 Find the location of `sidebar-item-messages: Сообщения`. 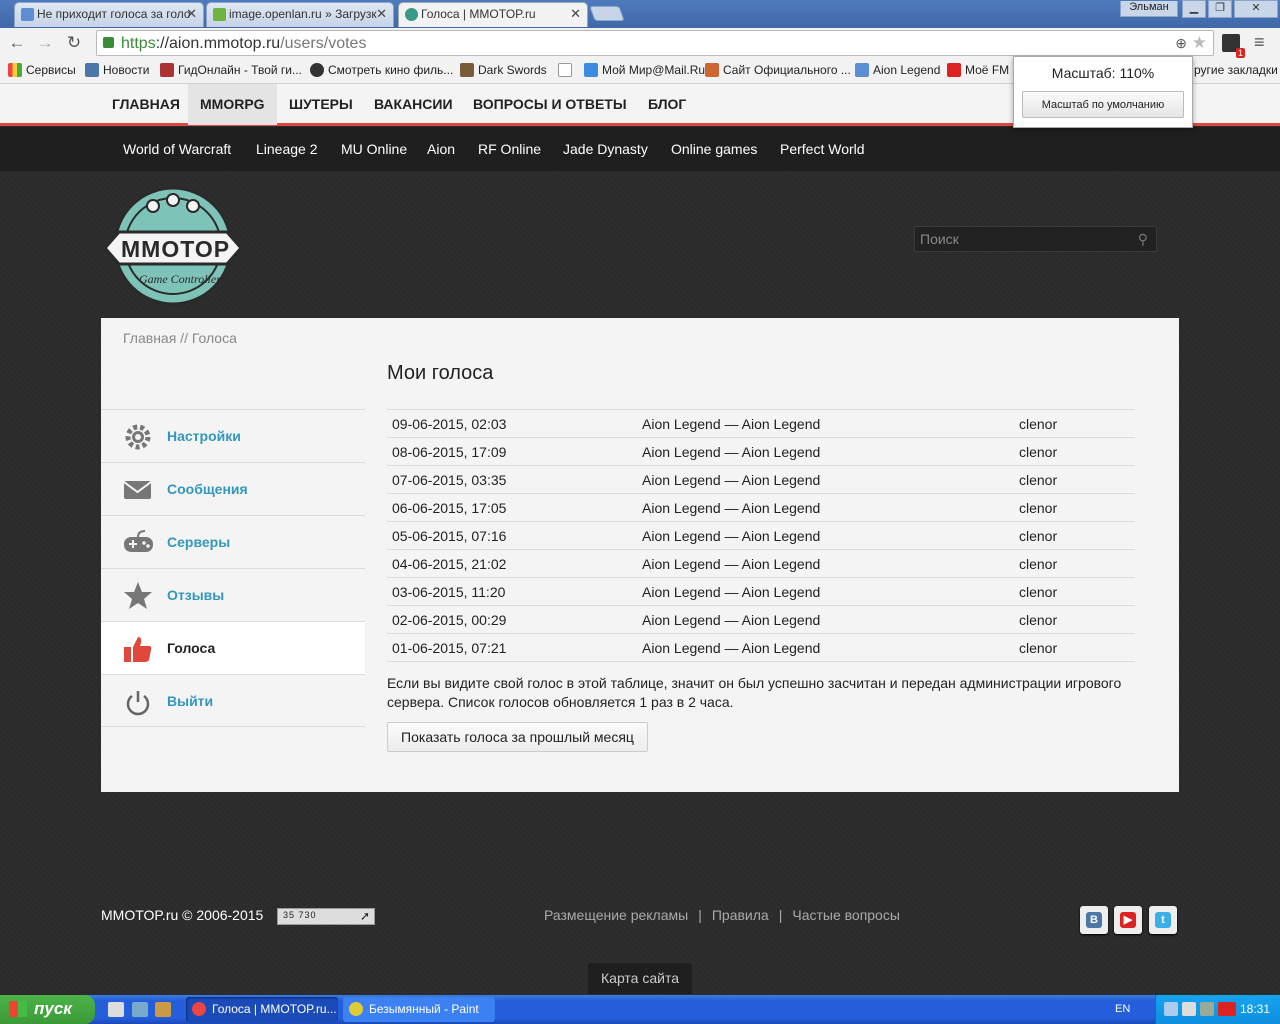

sidebar-item-messages: Сообщения is located at coordinates (233, 488).